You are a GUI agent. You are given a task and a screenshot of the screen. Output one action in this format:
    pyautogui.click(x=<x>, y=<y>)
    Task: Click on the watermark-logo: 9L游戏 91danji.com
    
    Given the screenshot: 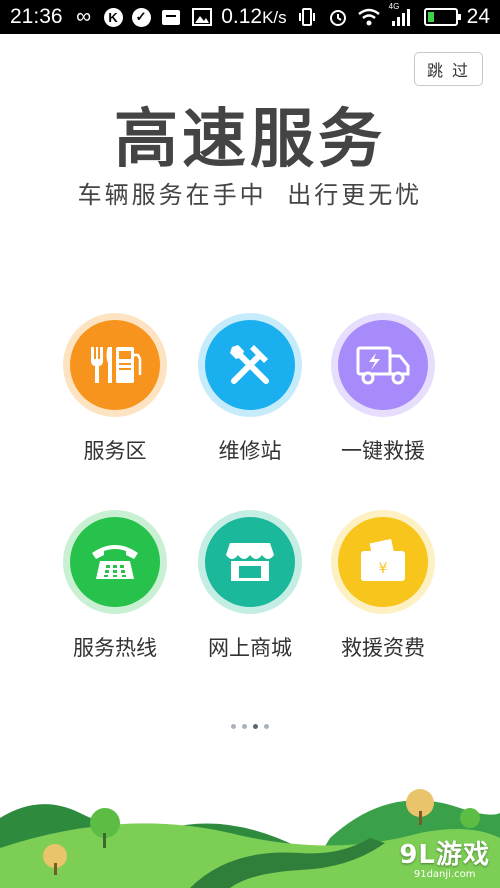 What is the action you would take?
    pyautogui.click(x=444, y=857)
    